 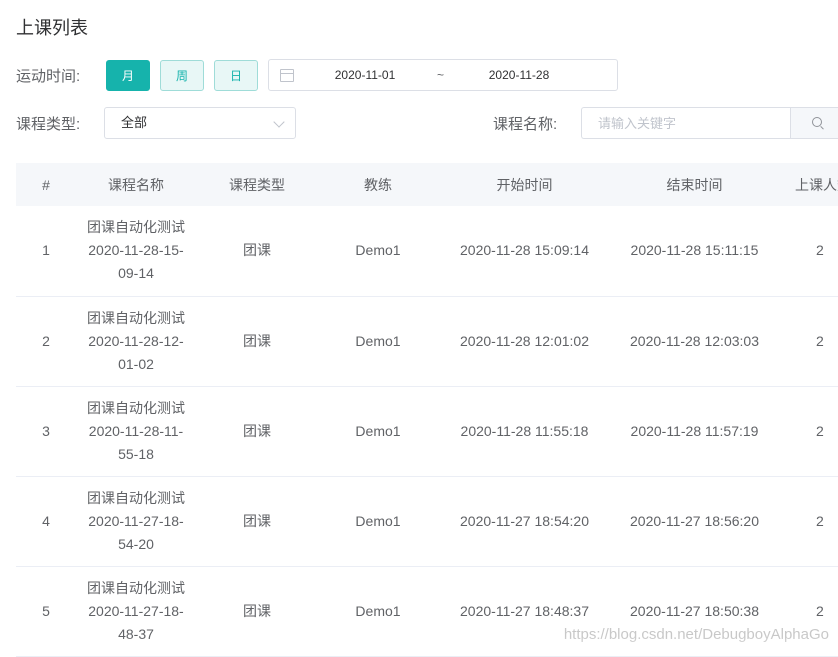 I want to click on cell-start-time: 2020-11-28 12:01:02, so click(x=524, y=340).